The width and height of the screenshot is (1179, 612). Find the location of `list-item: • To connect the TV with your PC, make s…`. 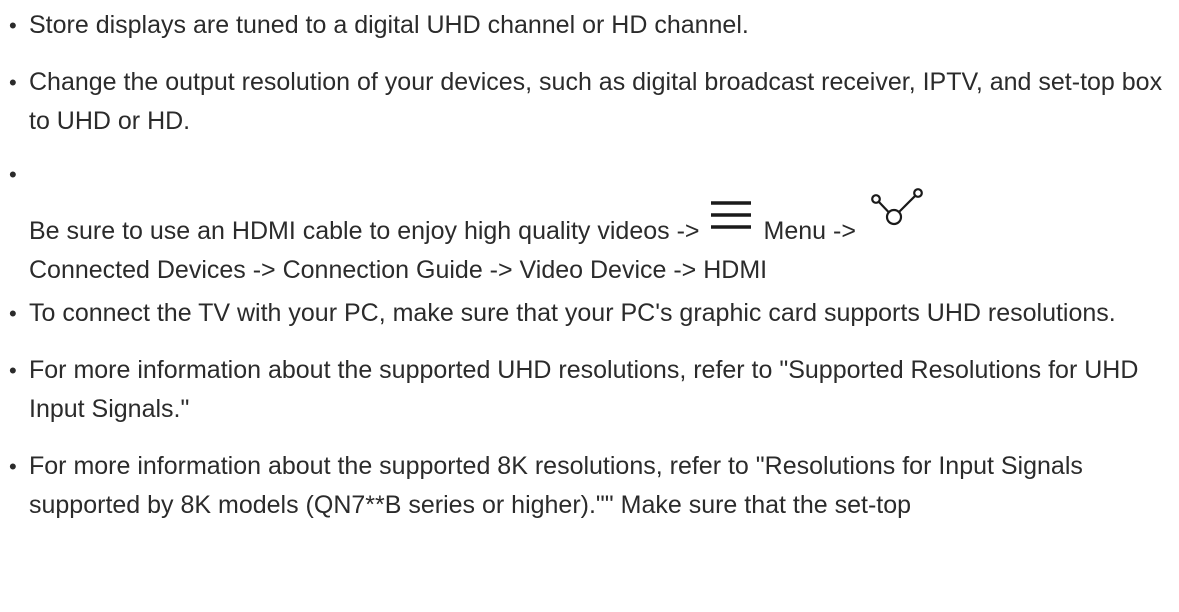

list-item: • To connect the TV with your PC, make s… is located at coordinates (589, 313).